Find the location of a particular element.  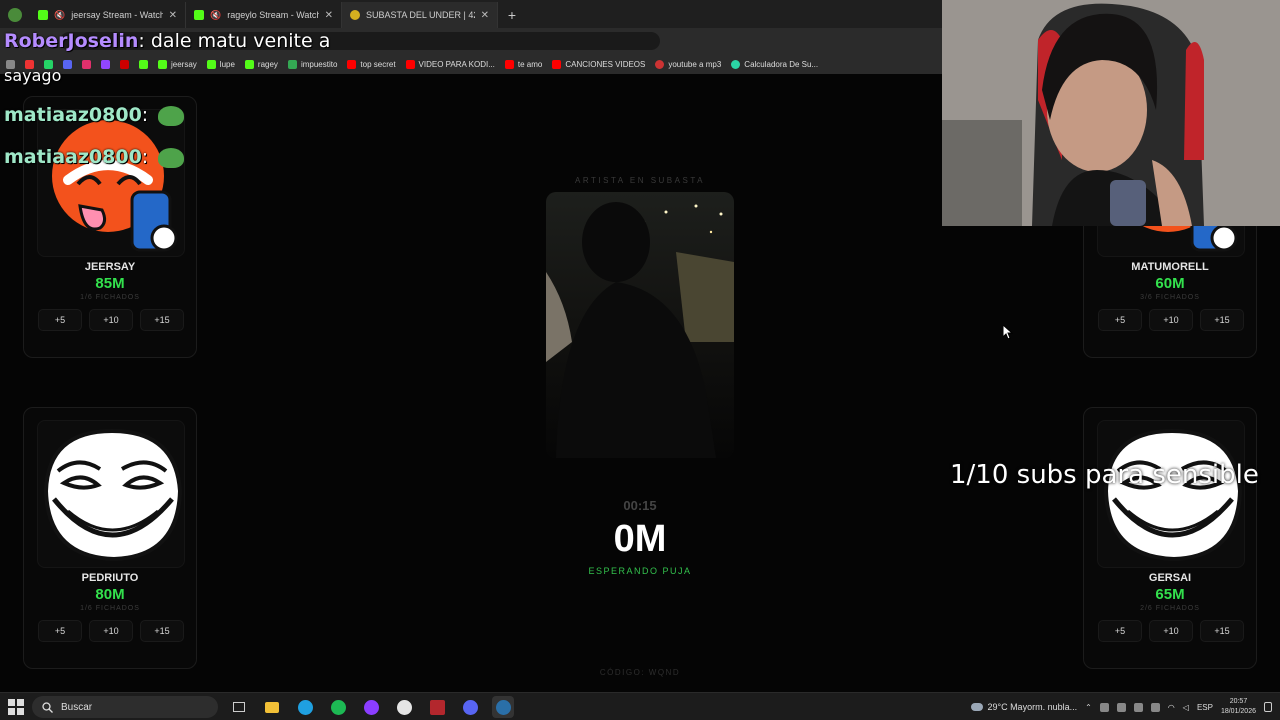

chat-username: matiaaz0800 is located at coordinates (73, 115).